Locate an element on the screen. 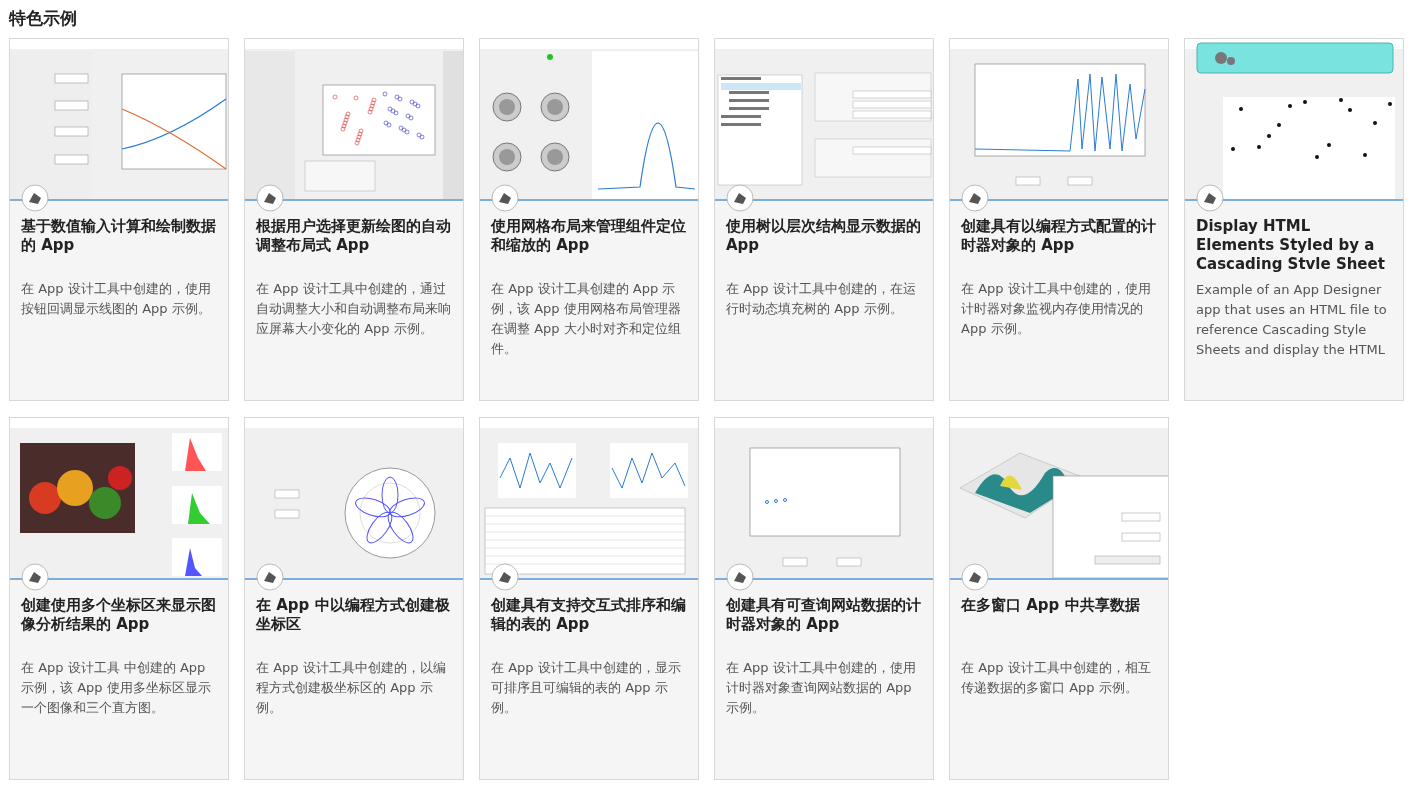  card-description: 在 App 设计工具中创建的，相互传递数据的多窗口 App 示例。 is located at coordinates (1056, 678).